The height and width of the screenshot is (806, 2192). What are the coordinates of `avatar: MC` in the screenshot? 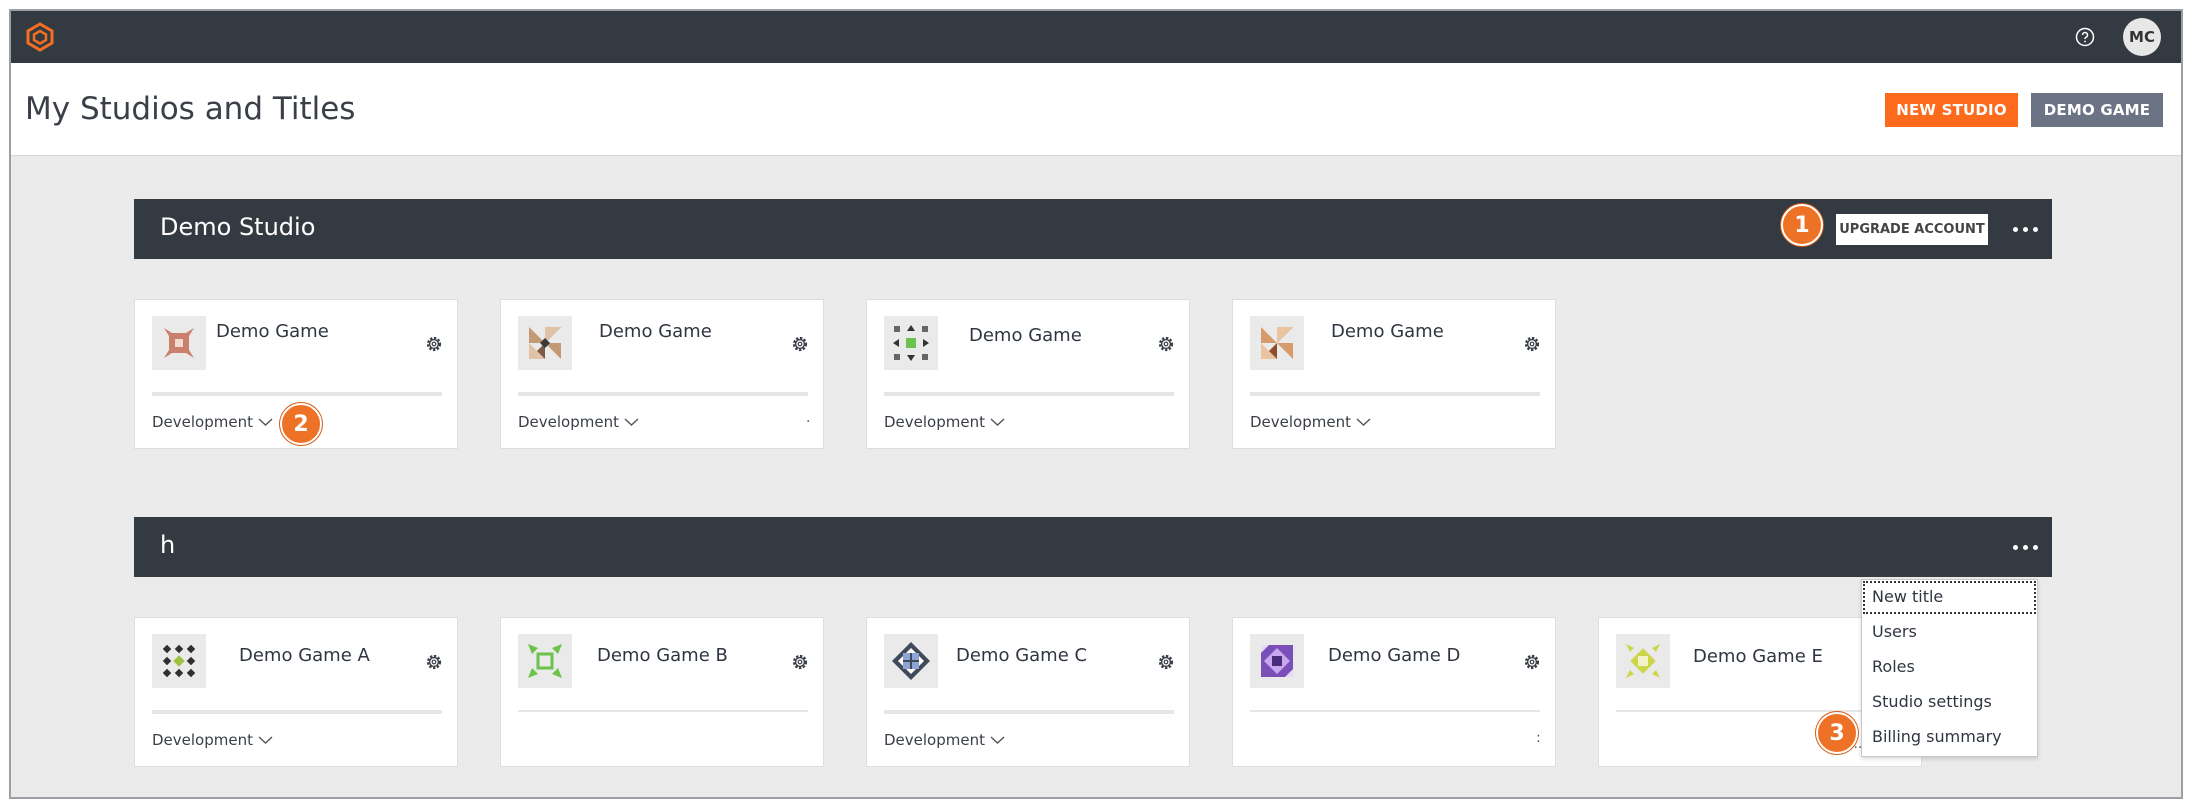 It's located at (2142, 37).